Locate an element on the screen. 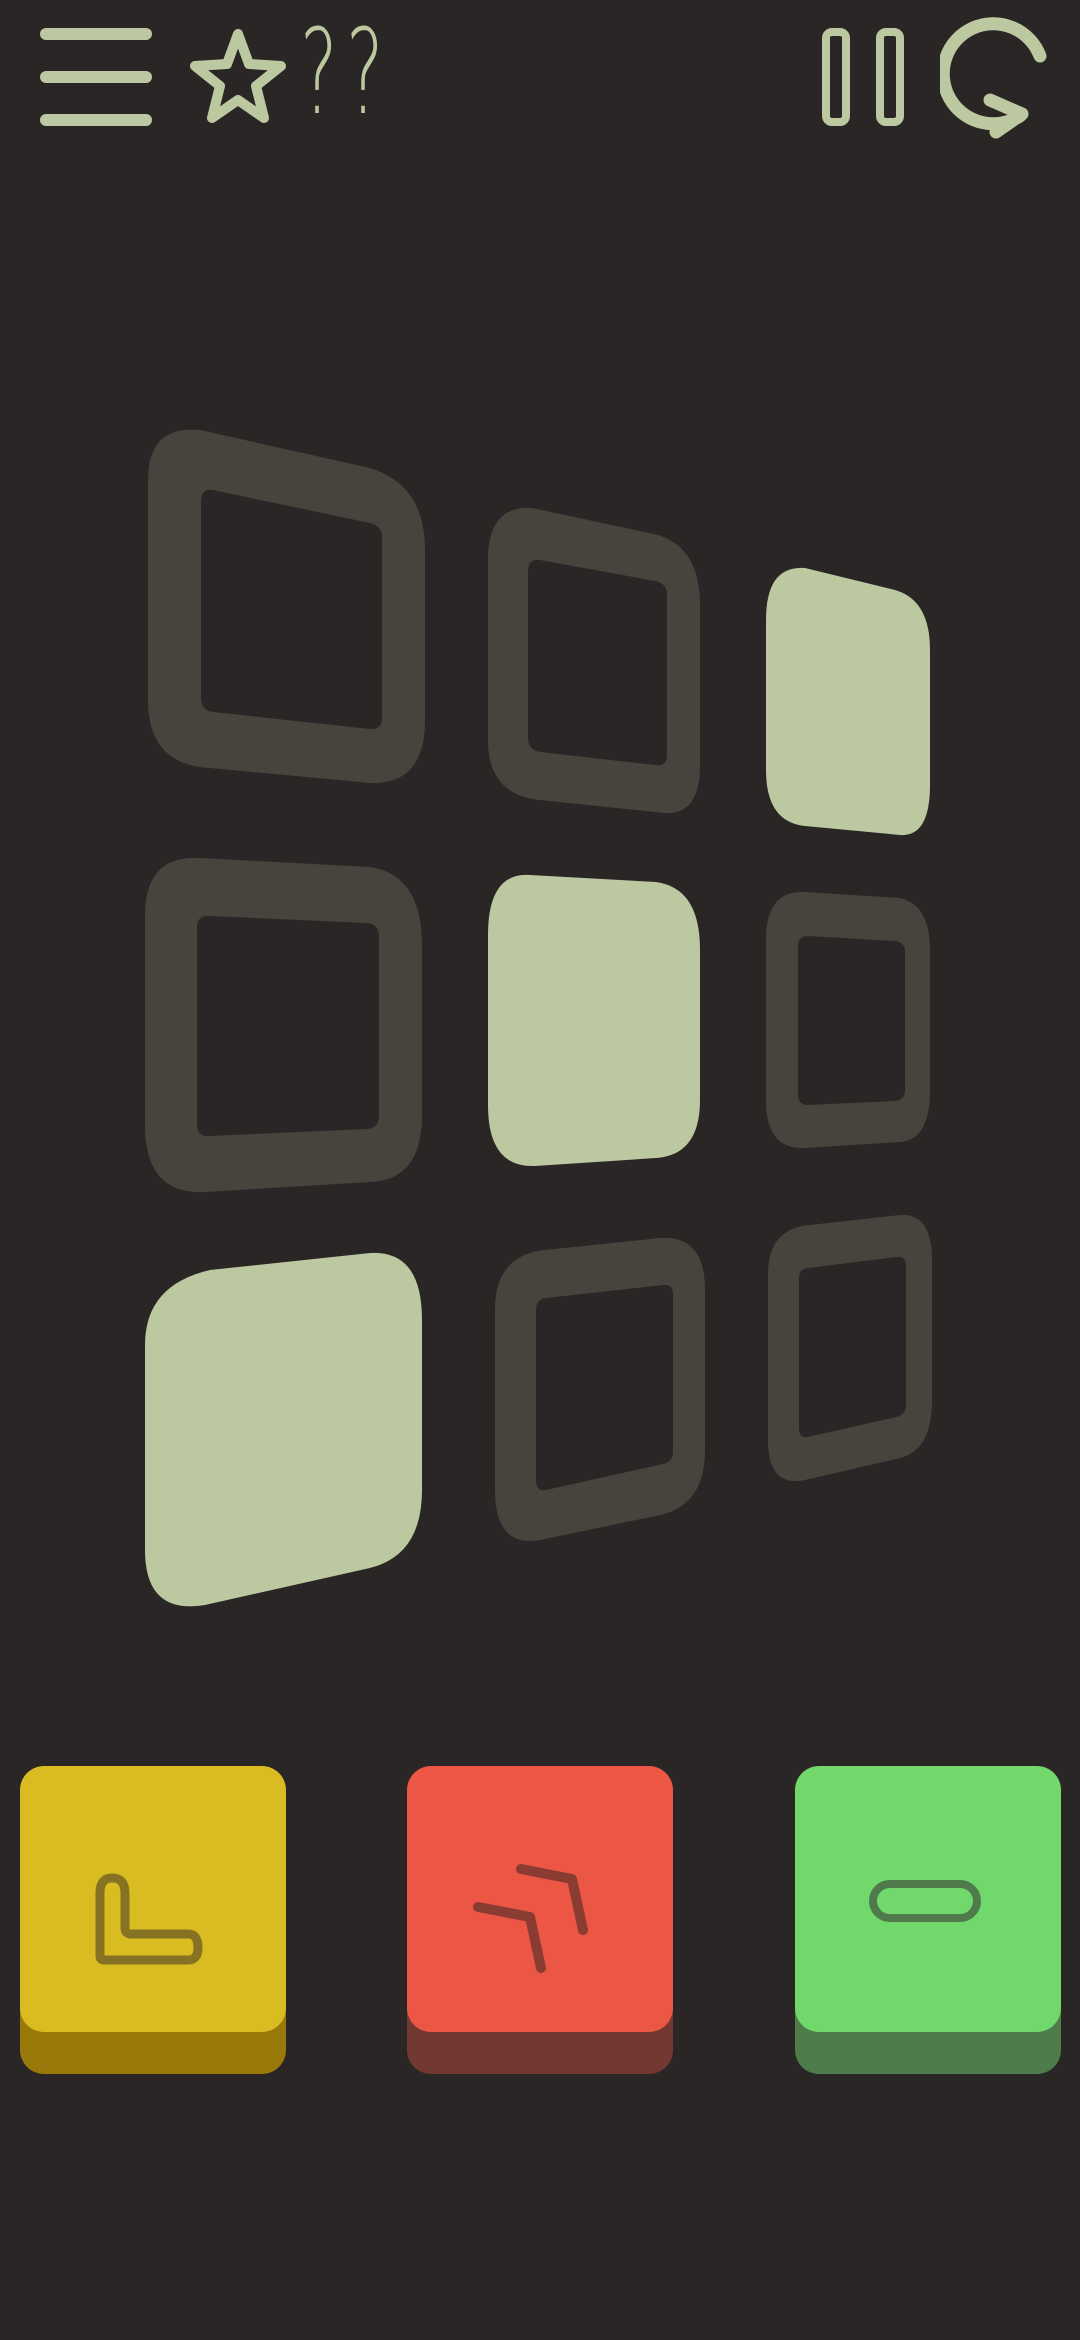  tile-r1-c2 is located at coordinates (594, 660).